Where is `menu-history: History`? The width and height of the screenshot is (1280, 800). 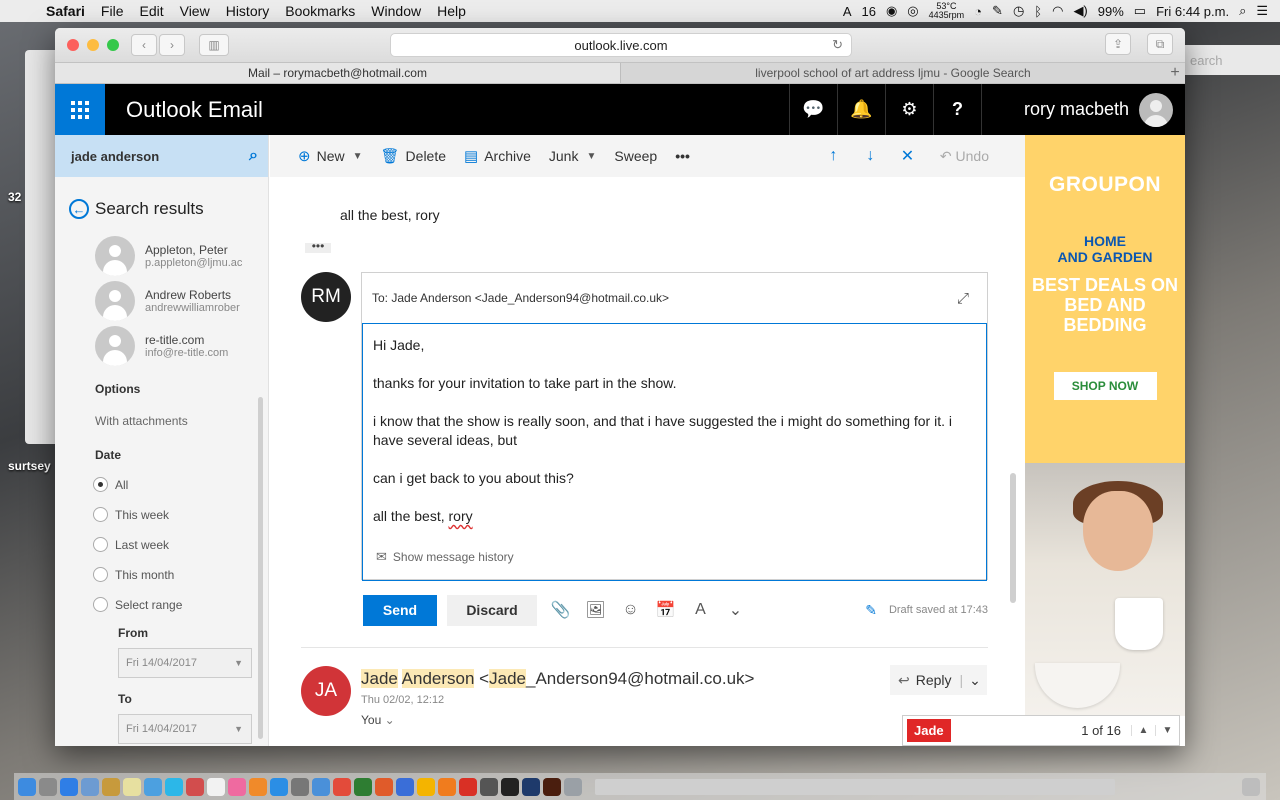 menu-history: History is located at coordinates (248, 11).